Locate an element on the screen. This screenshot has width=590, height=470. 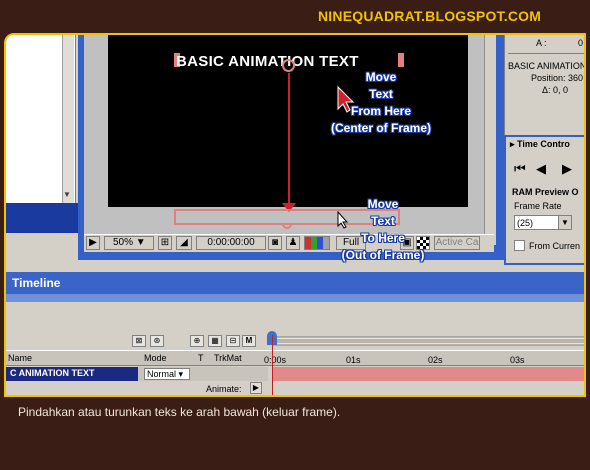
info-position: Position: 360 is located at coordinates (557, 78).